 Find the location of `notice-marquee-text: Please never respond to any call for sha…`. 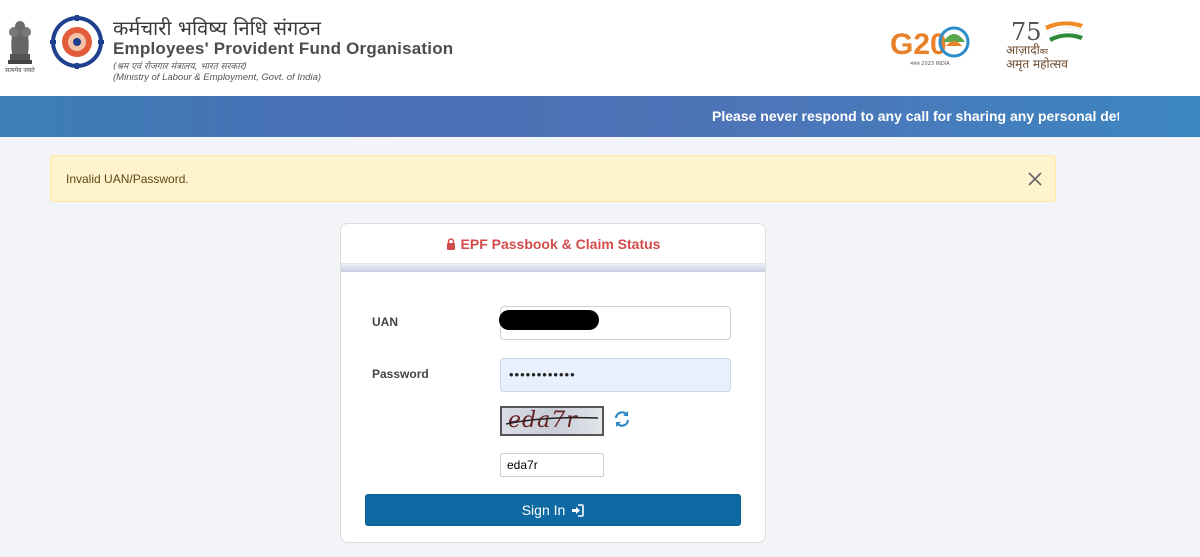

notice-marquee-text: Please never respond to any call for sha… is located at coordinates (915, 116).